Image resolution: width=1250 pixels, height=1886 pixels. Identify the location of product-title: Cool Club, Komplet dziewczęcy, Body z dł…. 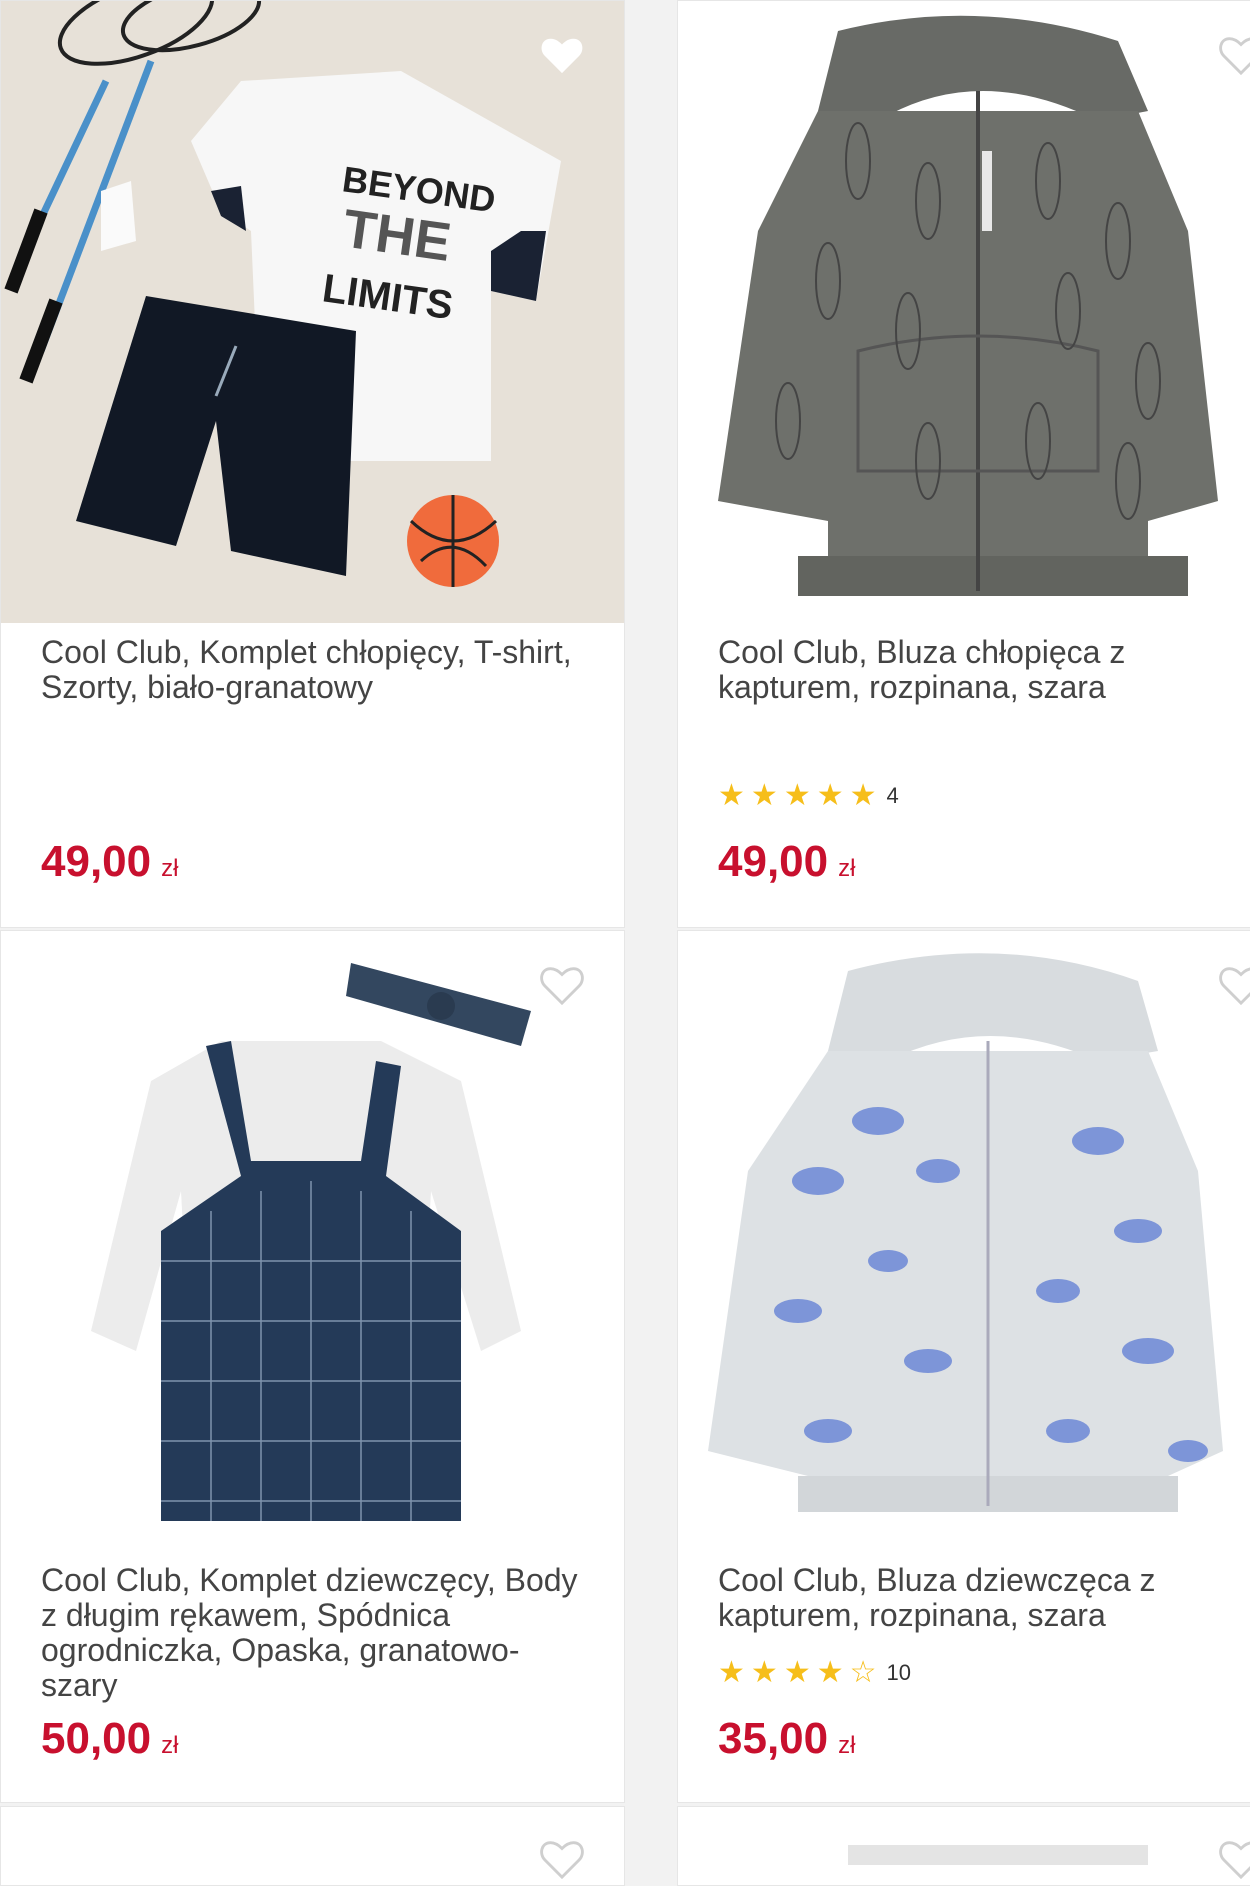
(312, 1633).